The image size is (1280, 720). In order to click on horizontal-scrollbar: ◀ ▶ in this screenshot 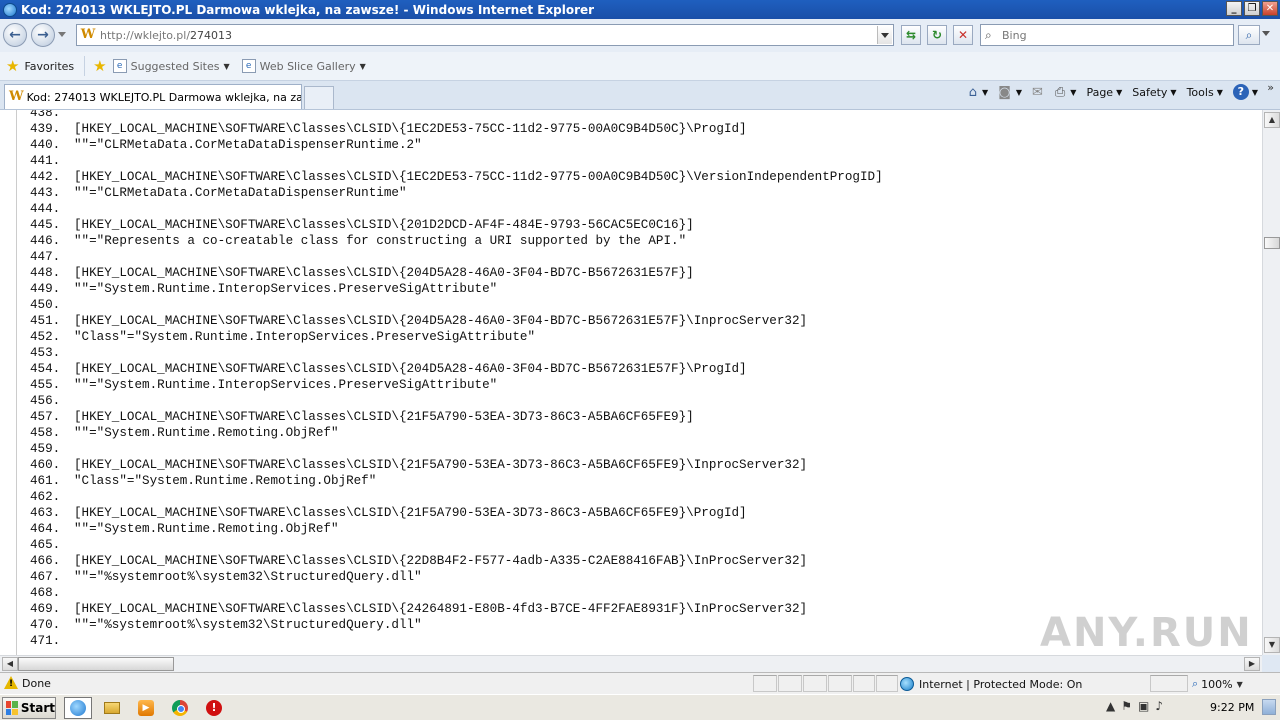, I will do `click(631, 663)`.